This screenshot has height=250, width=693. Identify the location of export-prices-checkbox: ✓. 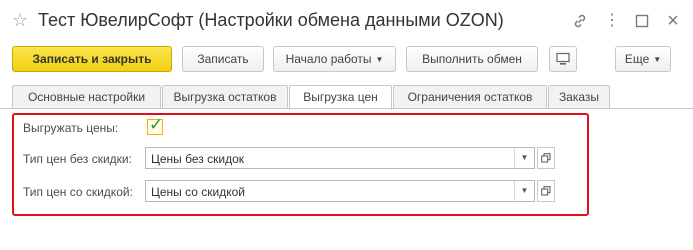
(155, 125).